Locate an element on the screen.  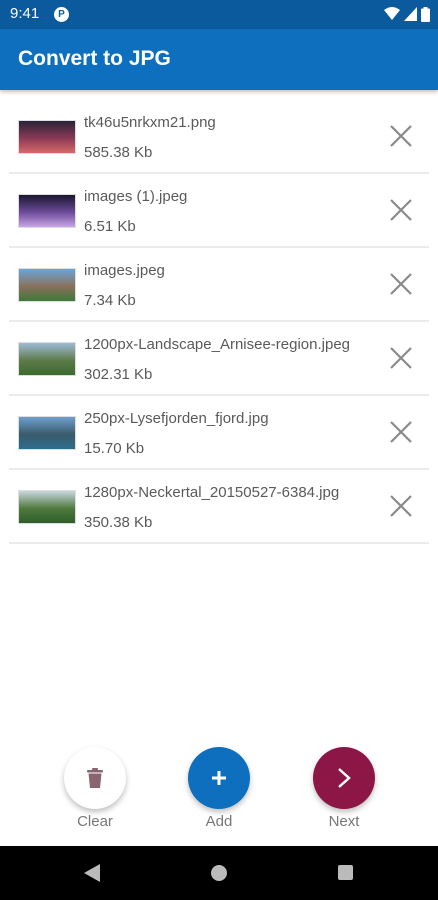
file-size: 585.38 Kb is located at coordinates (118, 152).